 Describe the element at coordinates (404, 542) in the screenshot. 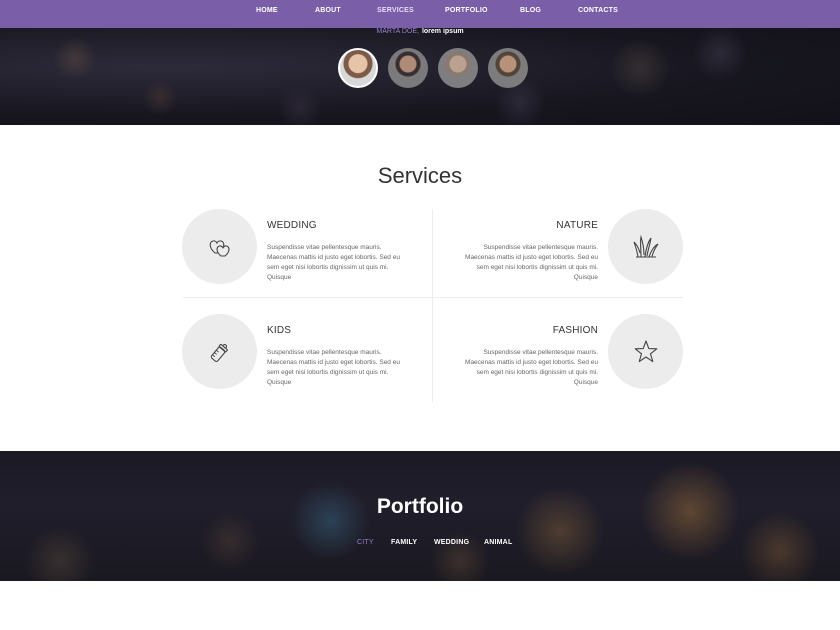

I see `filter-family: FAMILY` at that location.